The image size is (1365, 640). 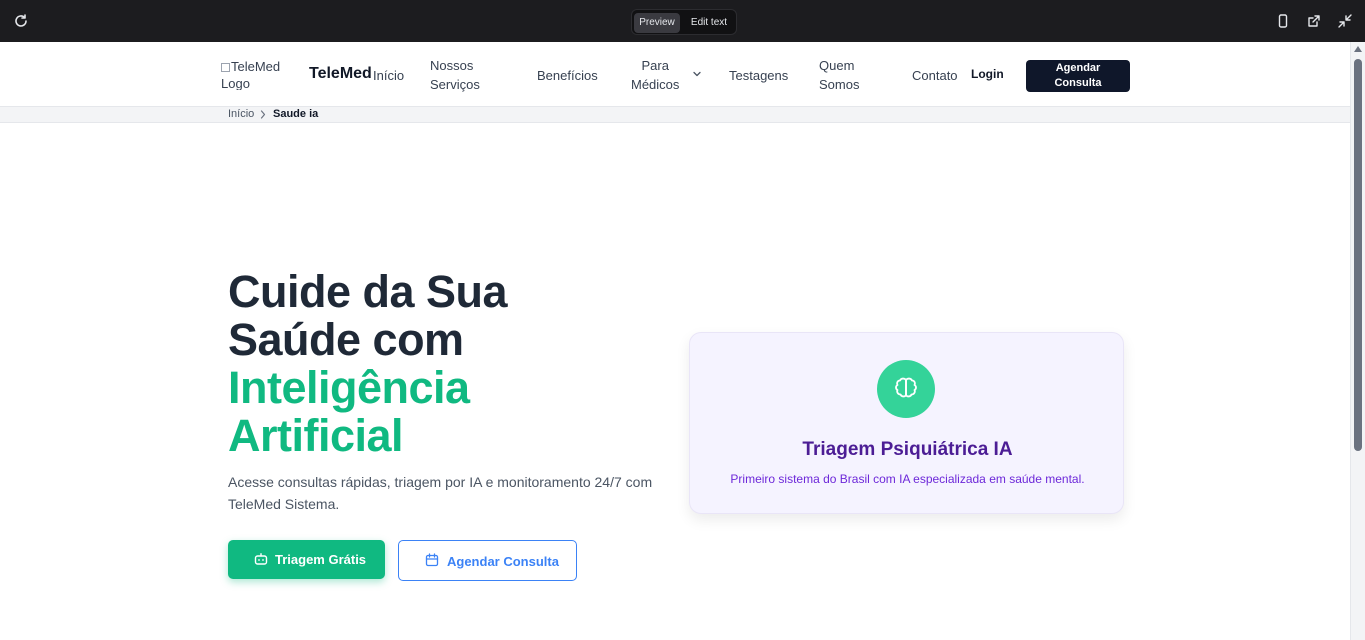 What do you see at coordinates (758, 75) in the screenshot?
I see `nav-link-testagens: Testagens` at bounding box center [758, 75].